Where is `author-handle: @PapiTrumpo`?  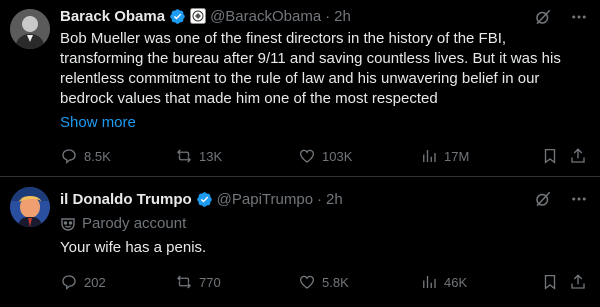
author-handle: @PapiTrumpo is located at coordinates (265, 199).